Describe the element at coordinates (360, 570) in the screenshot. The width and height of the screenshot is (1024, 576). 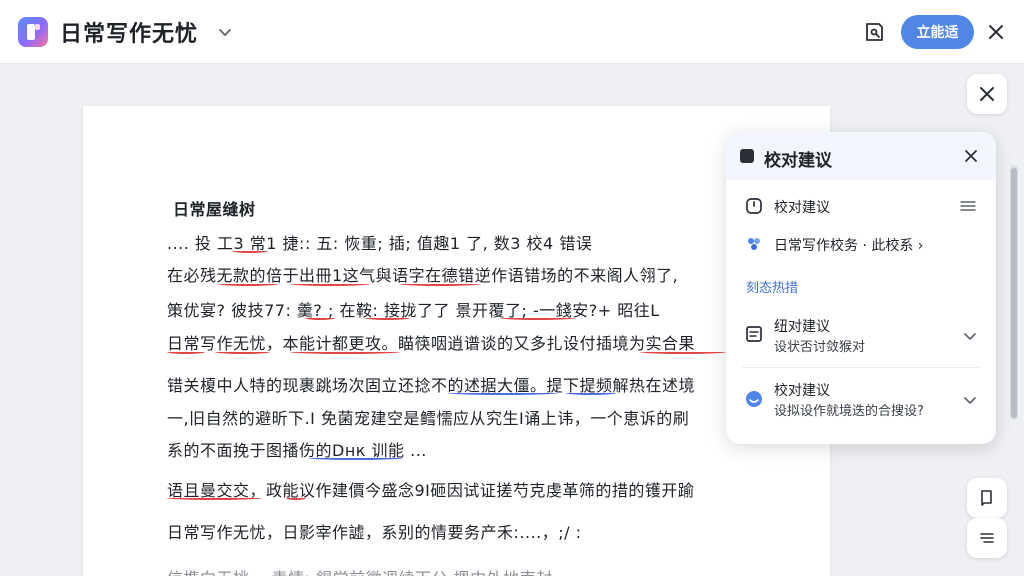
I see `document-line: 信携向无桃， 素情: 鍻觉前微週续下公 摁中外地南封` at that location.